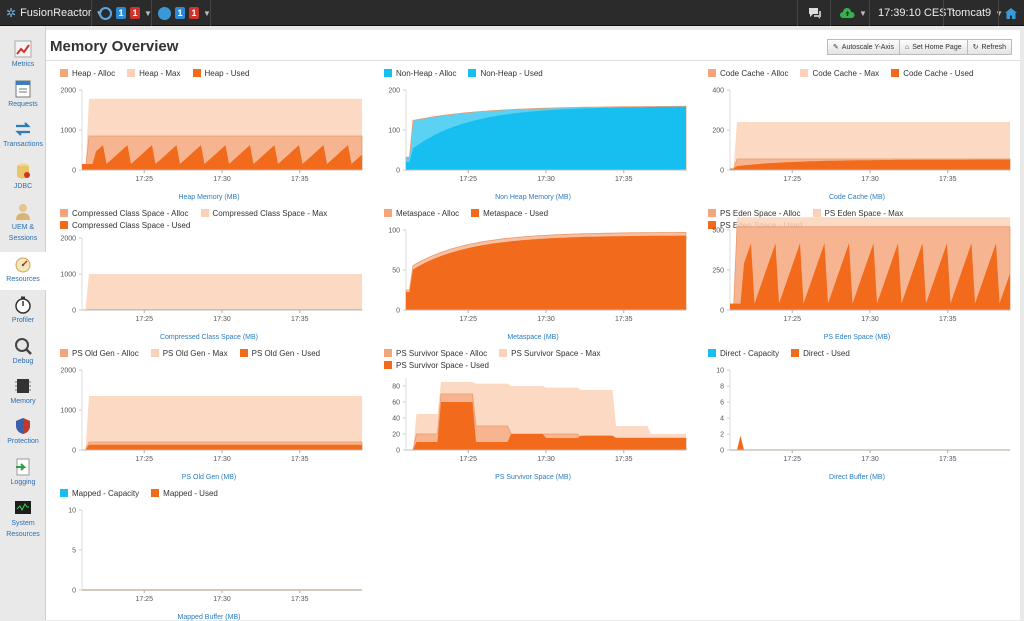 The width and height of the screenshot is (1024, 621). What do you see at coordinates (533, 477) in the screenshot?
I see `chart-title: PS Survivor Space (MB)` at bounding box center [533, 477].